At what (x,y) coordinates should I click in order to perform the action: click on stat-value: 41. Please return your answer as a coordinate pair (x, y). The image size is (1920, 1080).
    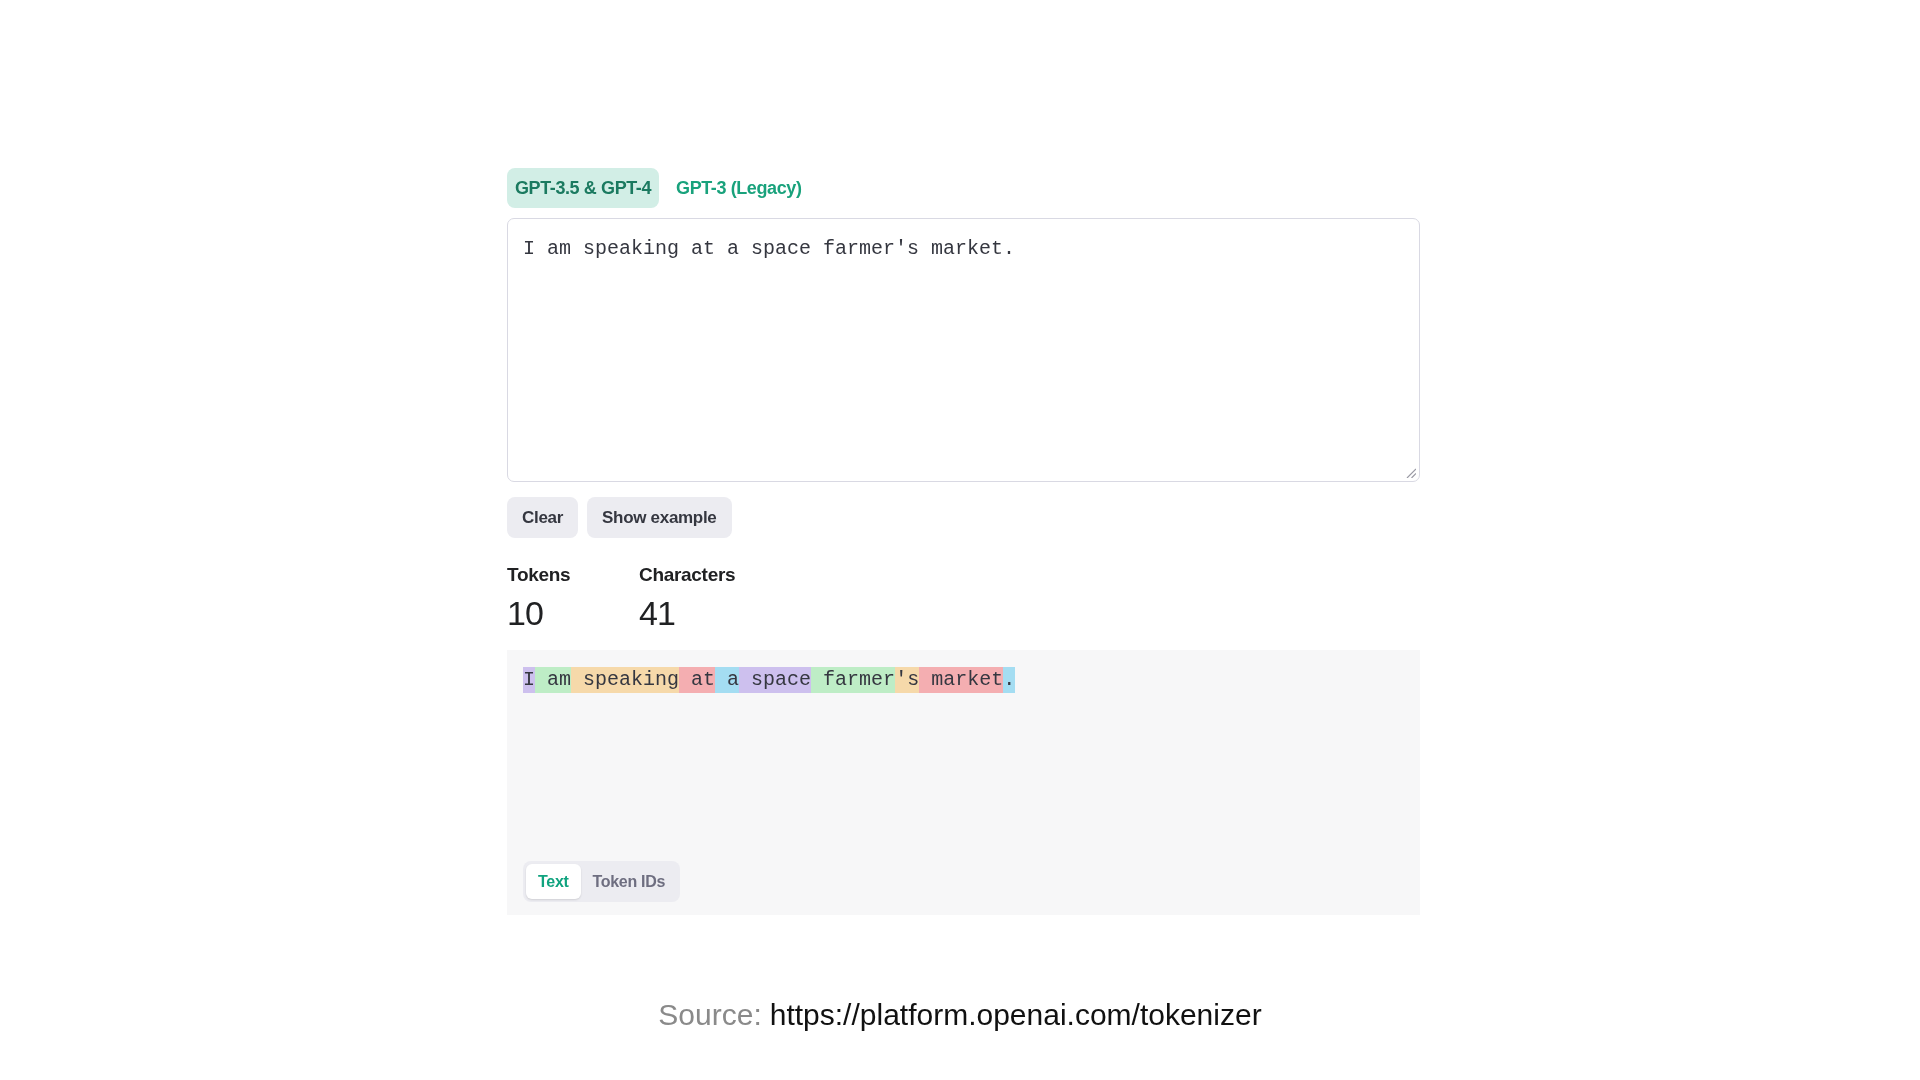
    Looking at the image, I should click on (657, 613).